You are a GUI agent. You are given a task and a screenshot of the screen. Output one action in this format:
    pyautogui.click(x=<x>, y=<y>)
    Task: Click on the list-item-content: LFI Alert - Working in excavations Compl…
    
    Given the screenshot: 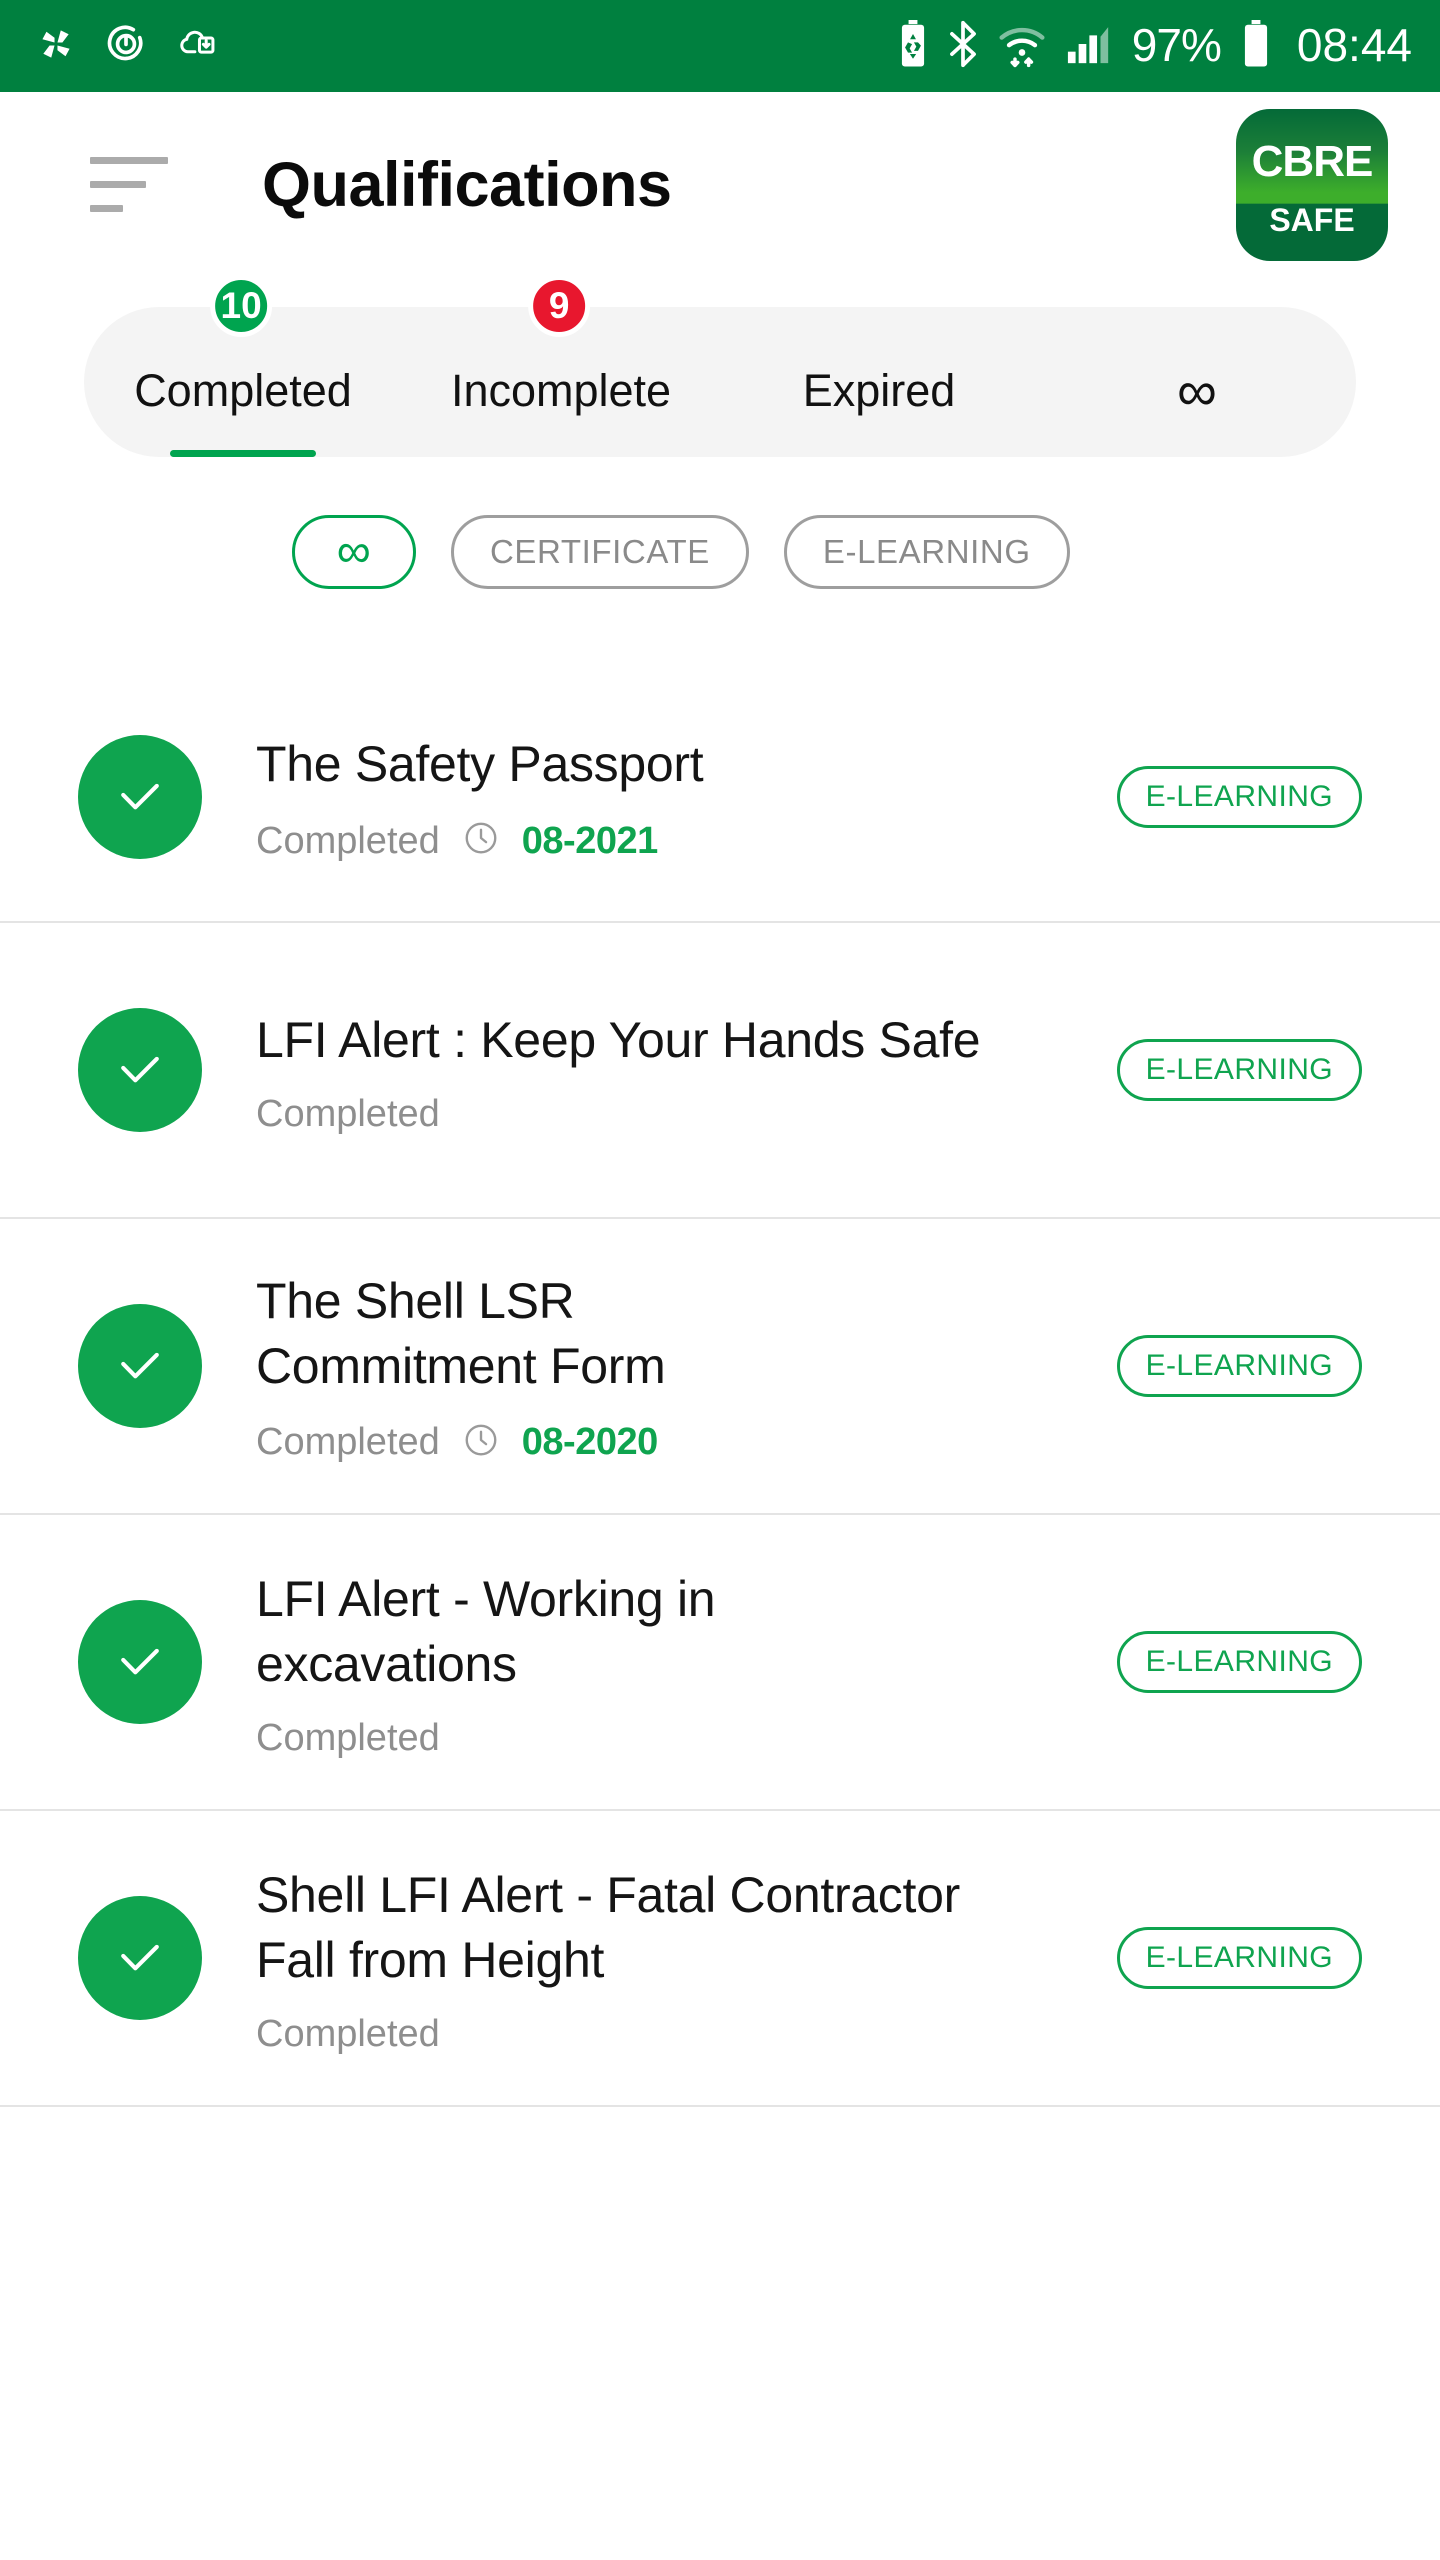 What is the action you would take?
    pyautogui.click(x=659, y=1662)
    